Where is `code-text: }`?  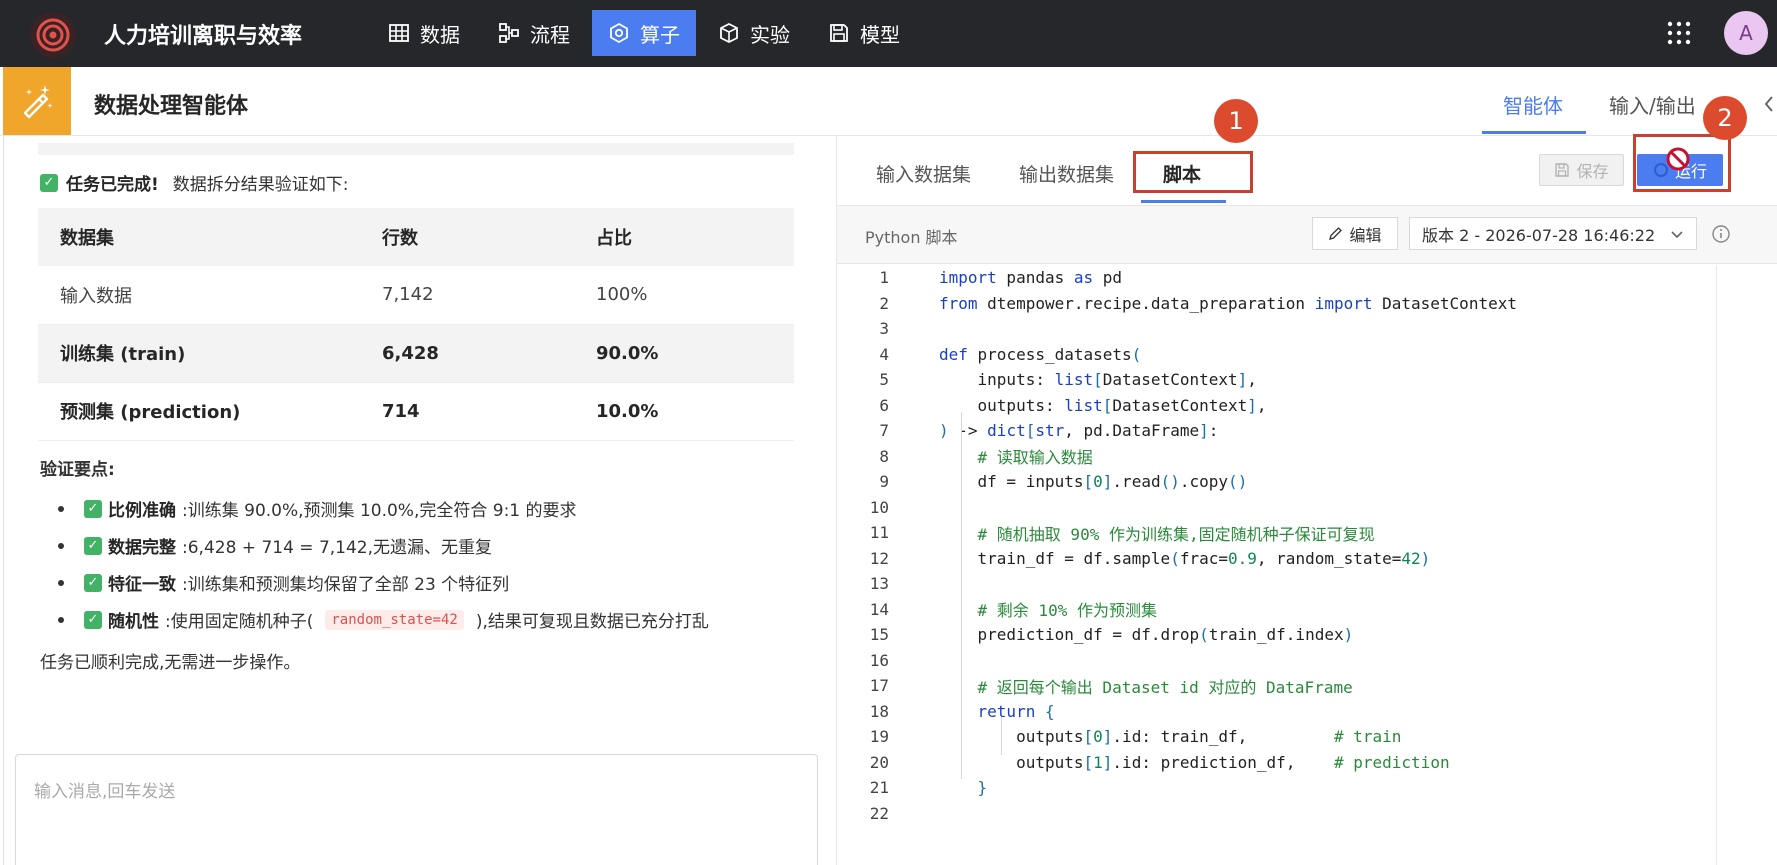
code-text: } is located at coordinates (982, 788).